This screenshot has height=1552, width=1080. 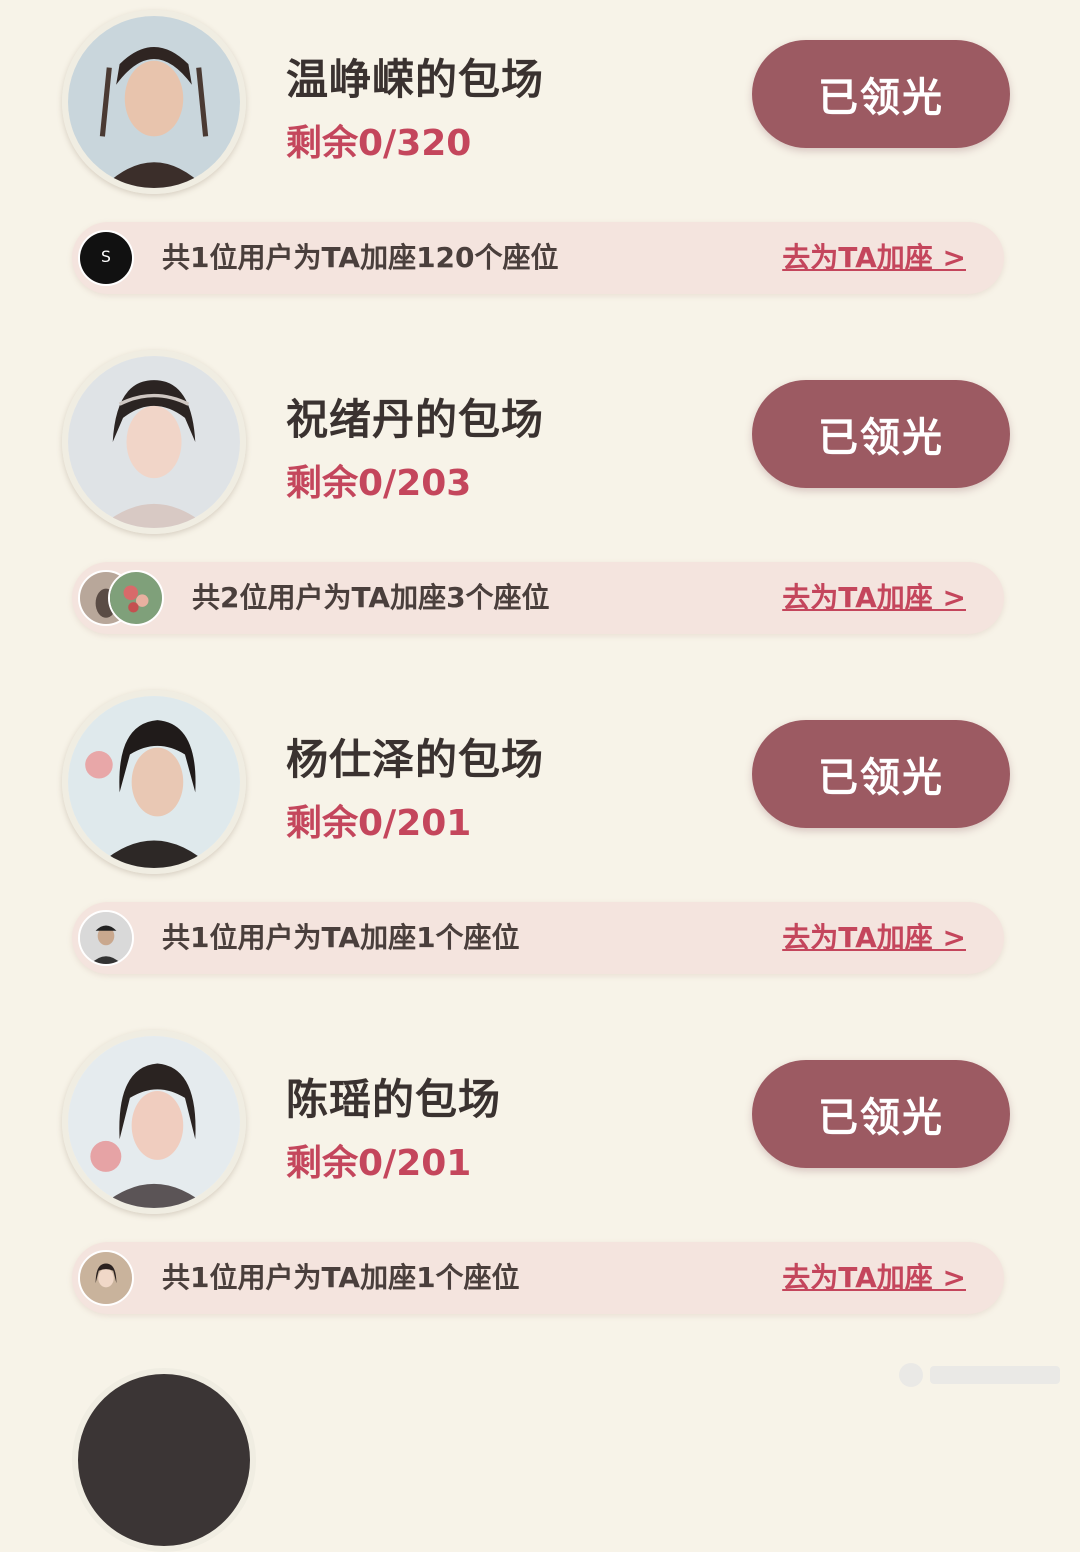 I want to click on svg-text: S, so click(x=106, y=257).